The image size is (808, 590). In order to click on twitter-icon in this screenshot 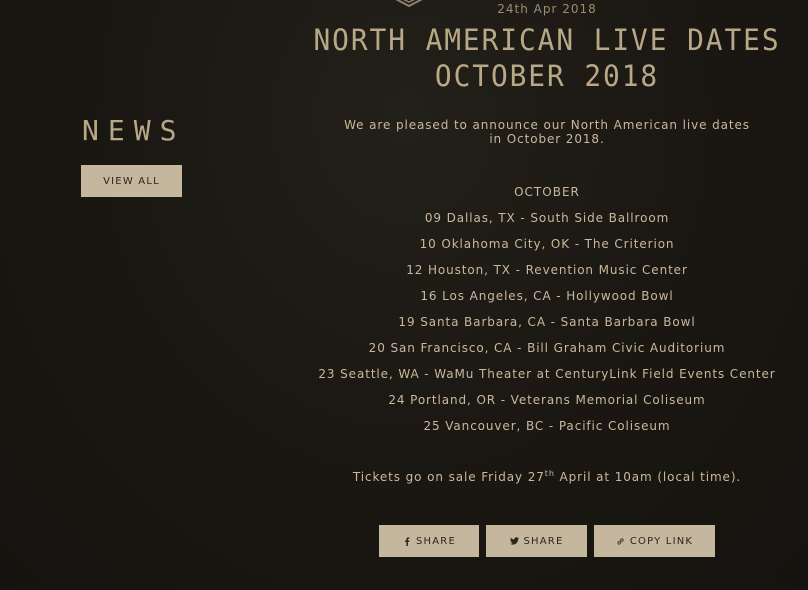, I will do `click(514, 541)`.